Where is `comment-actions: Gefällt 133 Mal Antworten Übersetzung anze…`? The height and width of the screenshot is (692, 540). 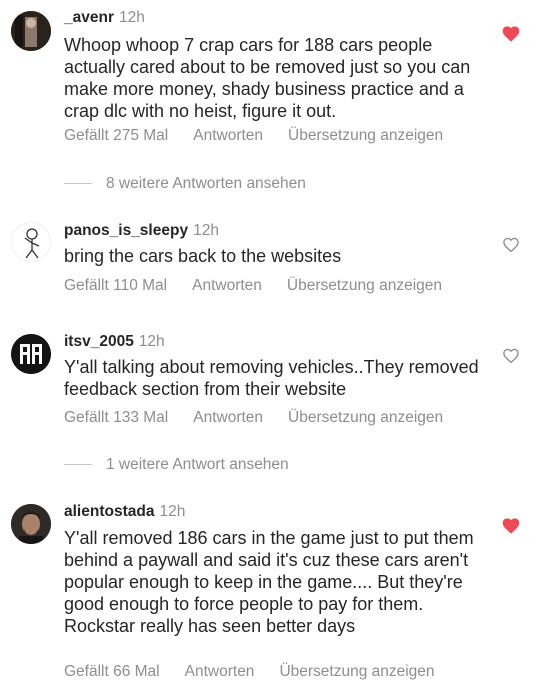
comment-actions: Gefällt 133 Mal Antworten Übersetzung anze… is located at coordinates (266, 418).